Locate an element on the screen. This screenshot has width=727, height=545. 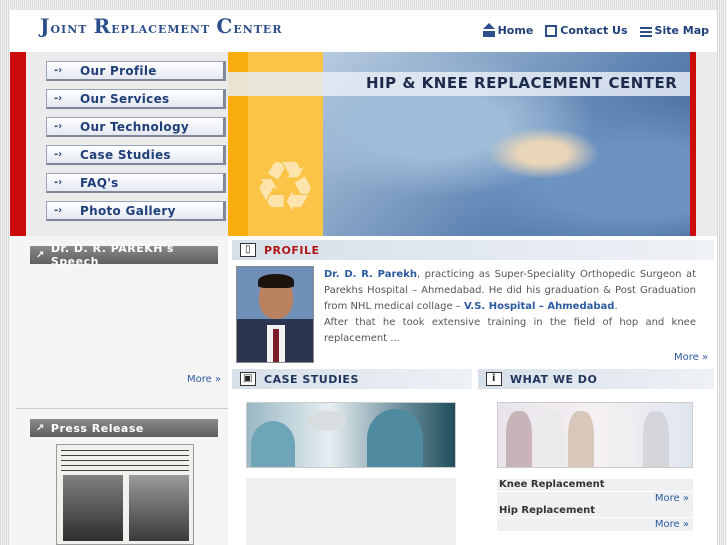
press-clipping-image is located at coordinates (125, 494).